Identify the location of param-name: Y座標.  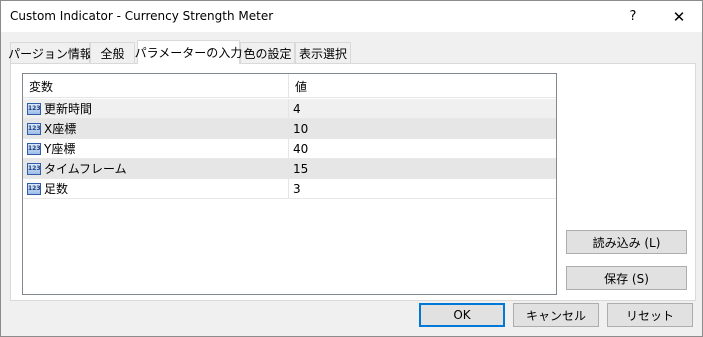
(60, 149).